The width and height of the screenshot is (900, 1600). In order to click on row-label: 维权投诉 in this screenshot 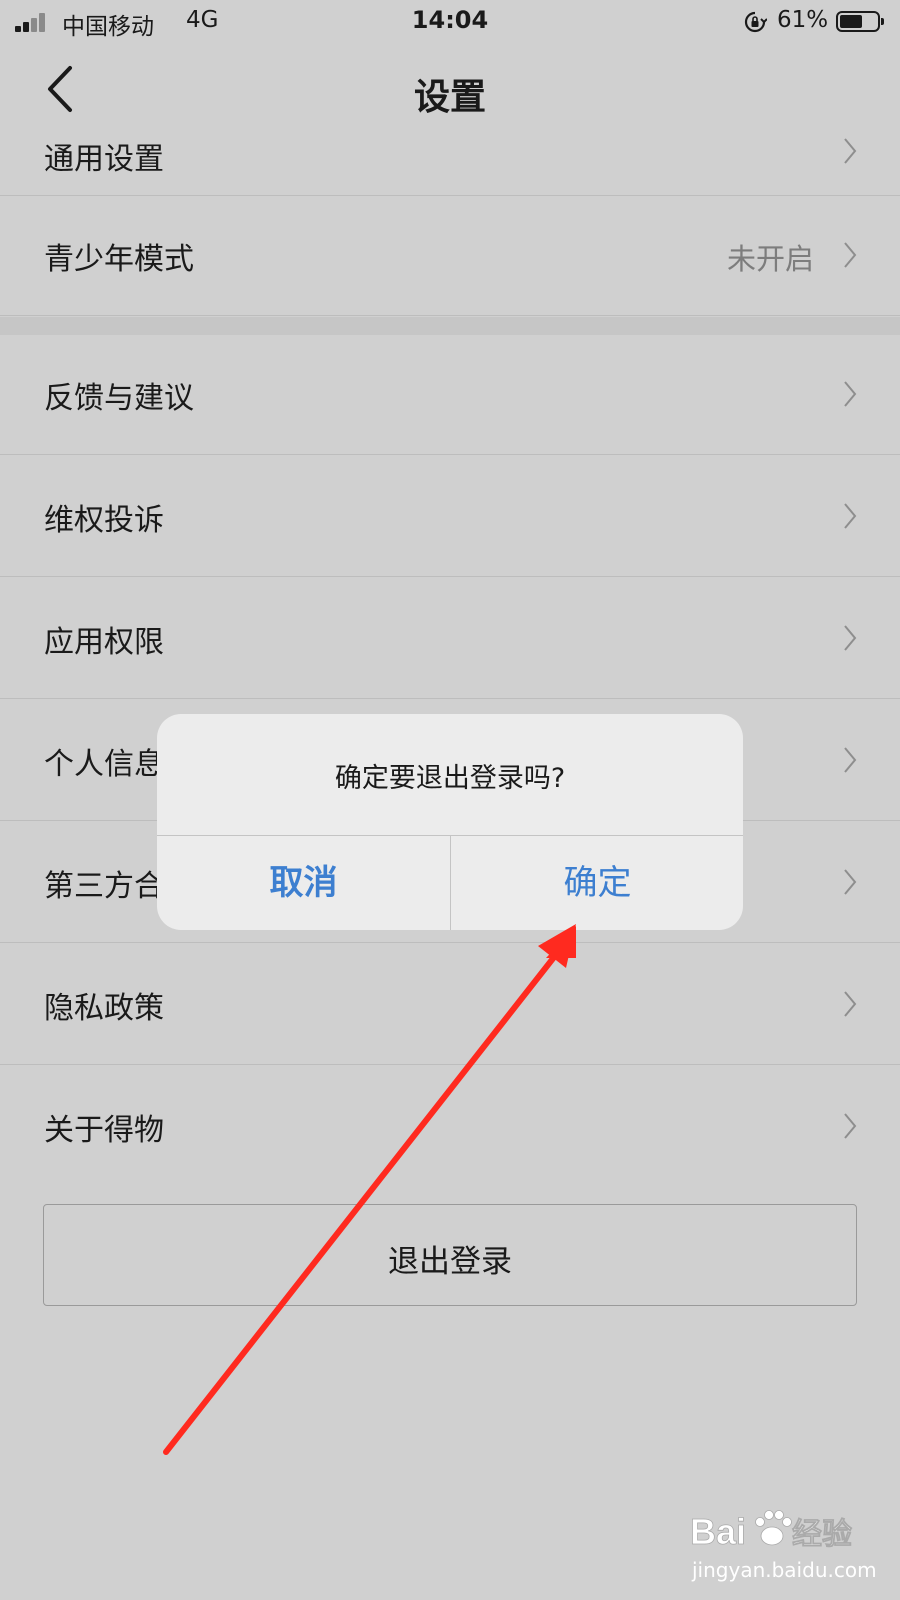, I will do `click(104, 520)`.